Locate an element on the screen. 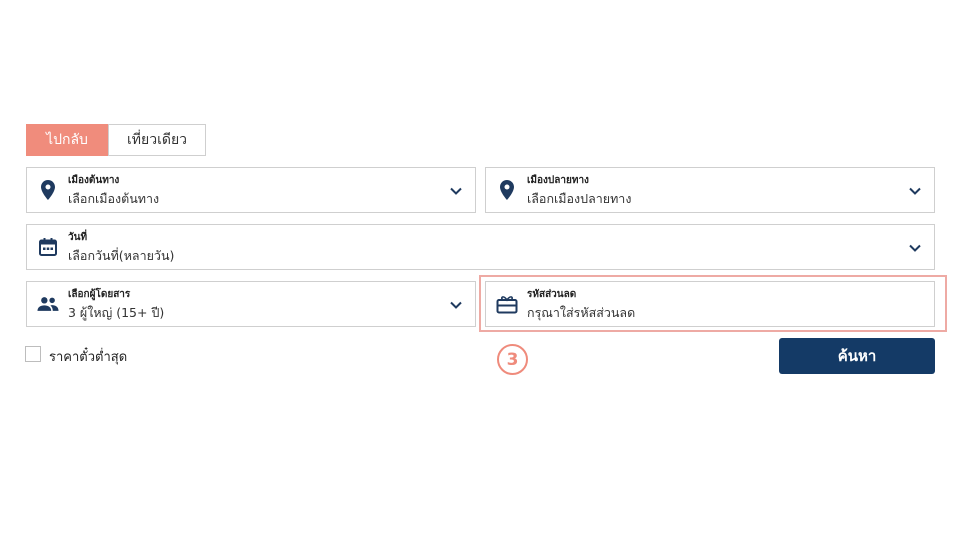 The height and width of the screenshot is (540, 960). tab-round-trip-label: ไปกลับ is located at coordinates (67, 140).